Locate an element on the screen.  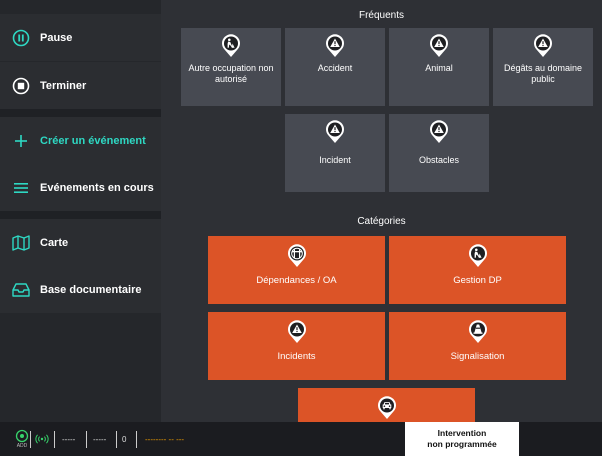
category-label: Incidents is located at coordinates (296, 356).